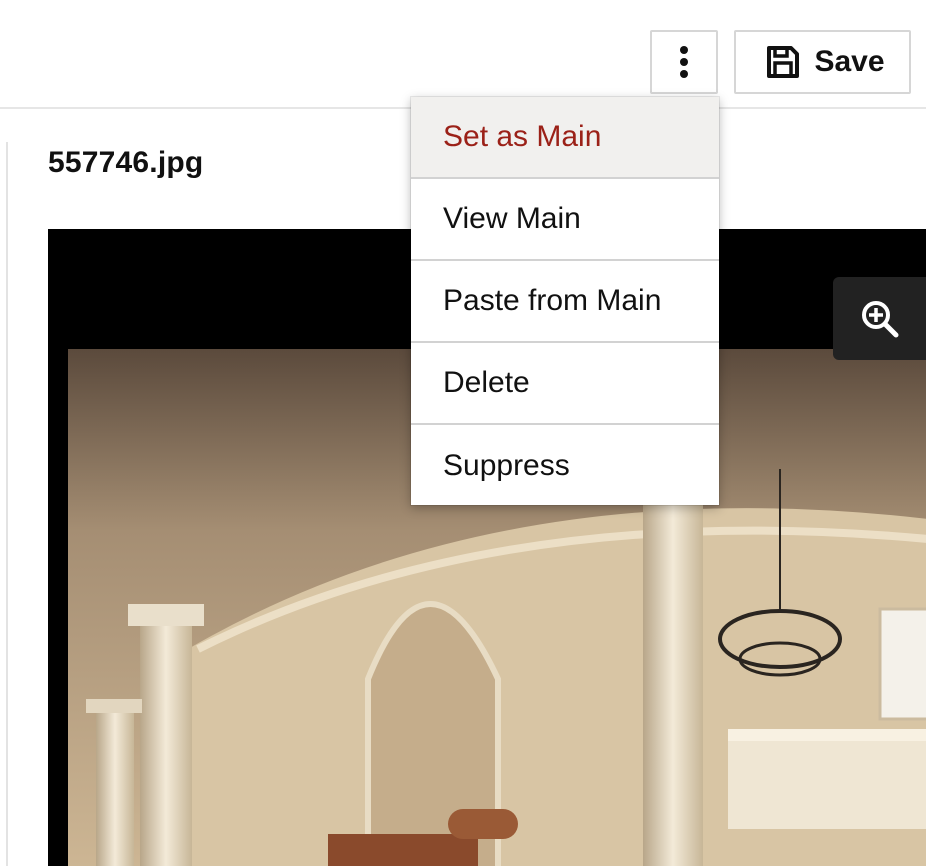  I want to click on menu-item-suppress: Suppress, so click(565, 466).